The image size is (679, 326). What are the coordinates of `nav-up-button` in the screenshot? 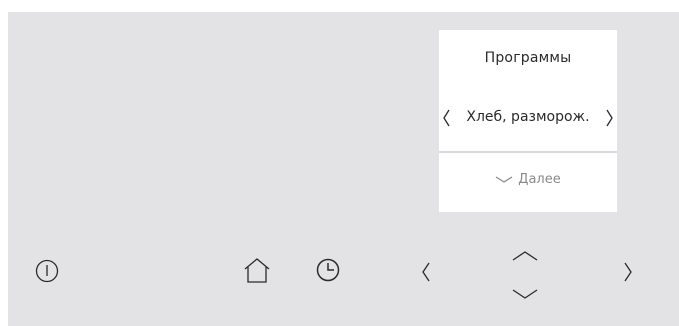 It's located at (525, 256).